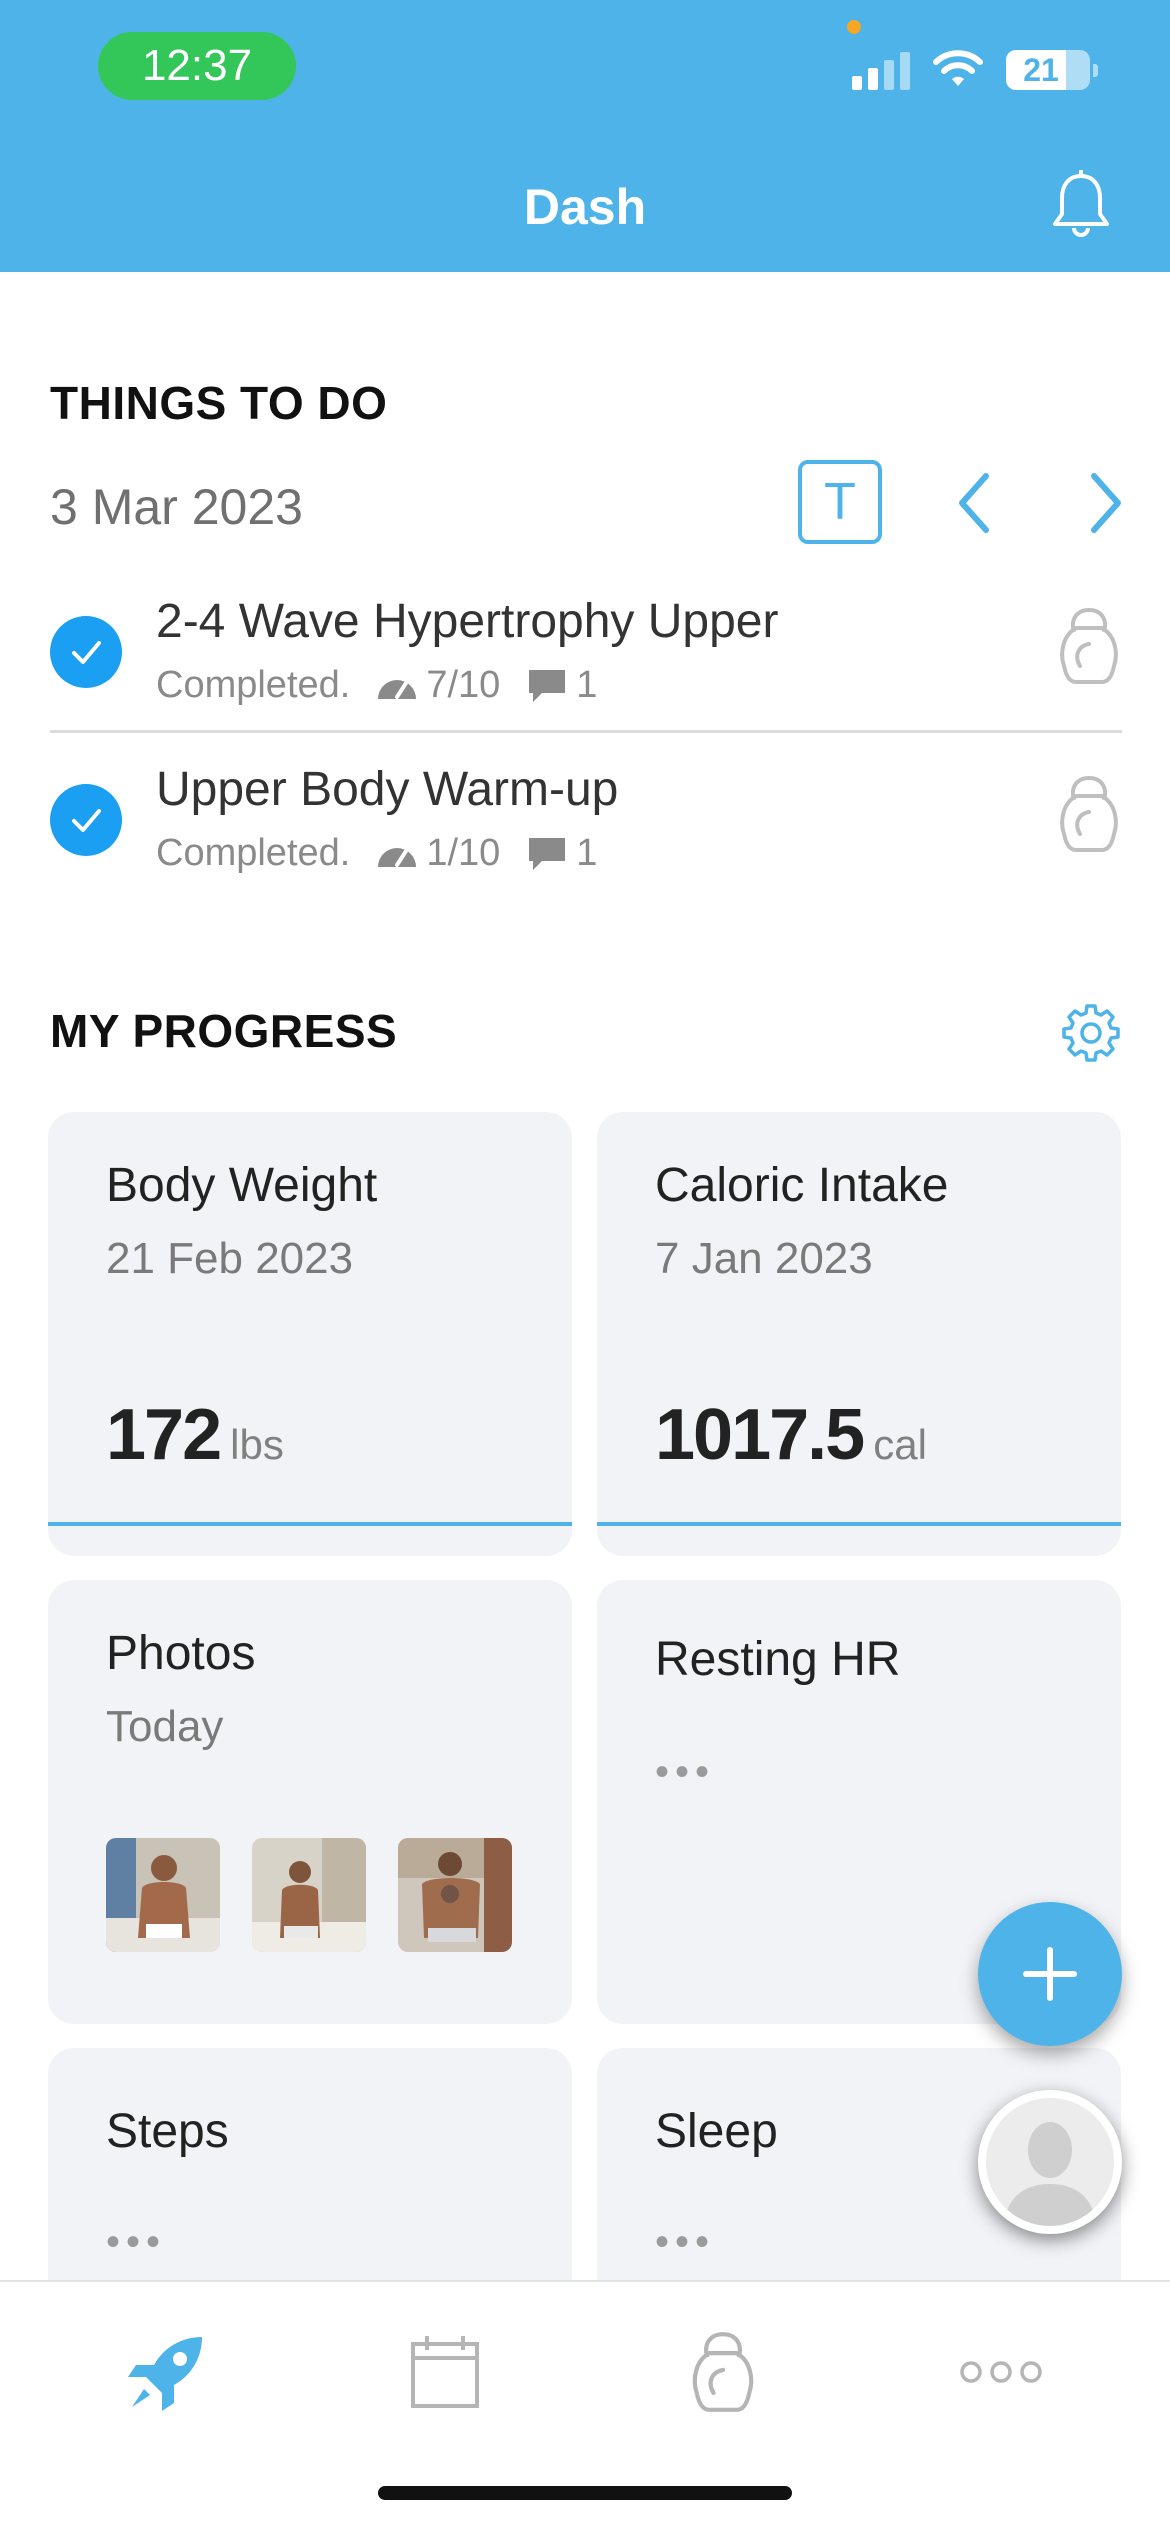  Describe the element at coordinates (167, 2131) in the screenshot. I see `card-title: Steps` at that location.